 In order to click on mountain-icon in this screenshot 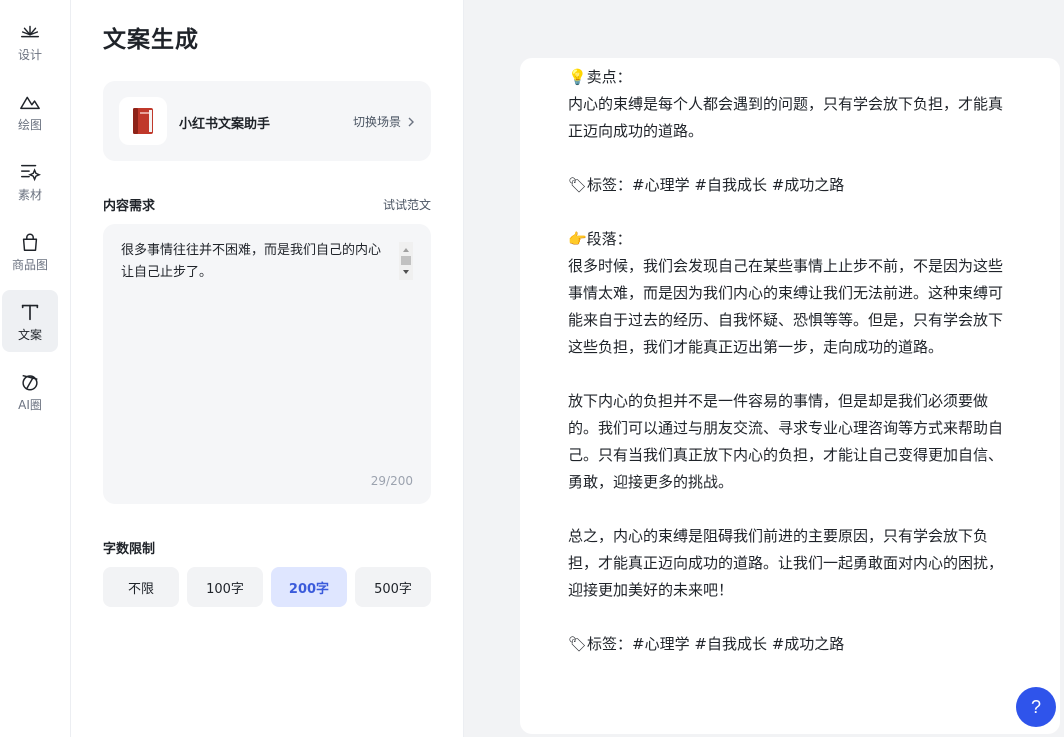, I will do `click(30, 103)`.